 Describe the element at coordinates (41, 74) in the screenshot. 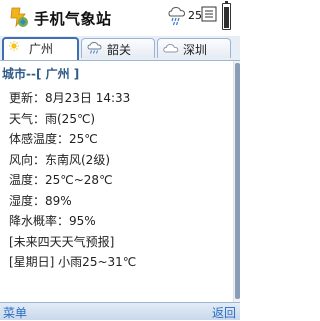

I see `city-heading: 城市--[ 广州 ]` at that location.